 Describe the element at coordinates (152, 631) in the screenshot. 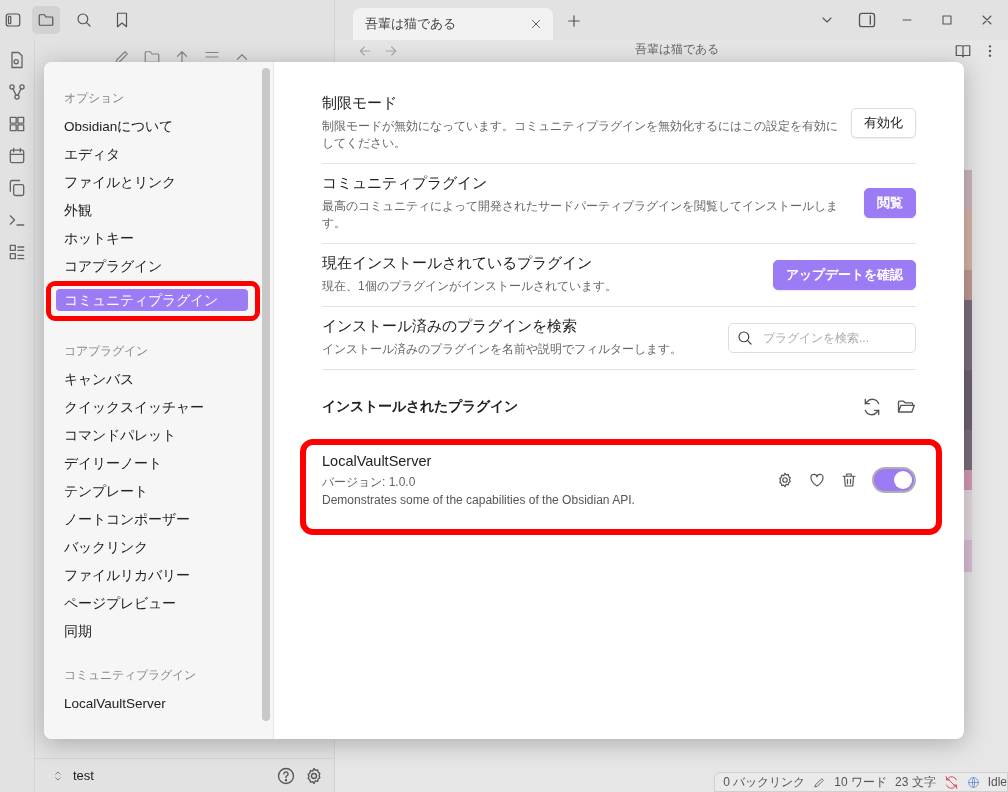

I see `nav-item: 同期` at that location.